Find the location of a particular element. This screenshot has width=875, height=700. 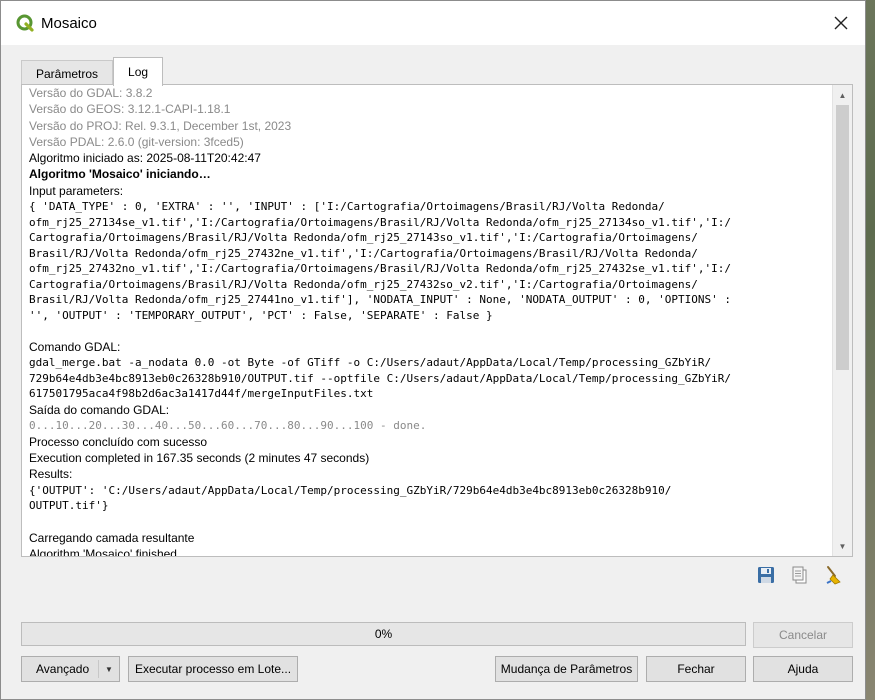

progress-bar: 0% is located at coordinates (383, 634).